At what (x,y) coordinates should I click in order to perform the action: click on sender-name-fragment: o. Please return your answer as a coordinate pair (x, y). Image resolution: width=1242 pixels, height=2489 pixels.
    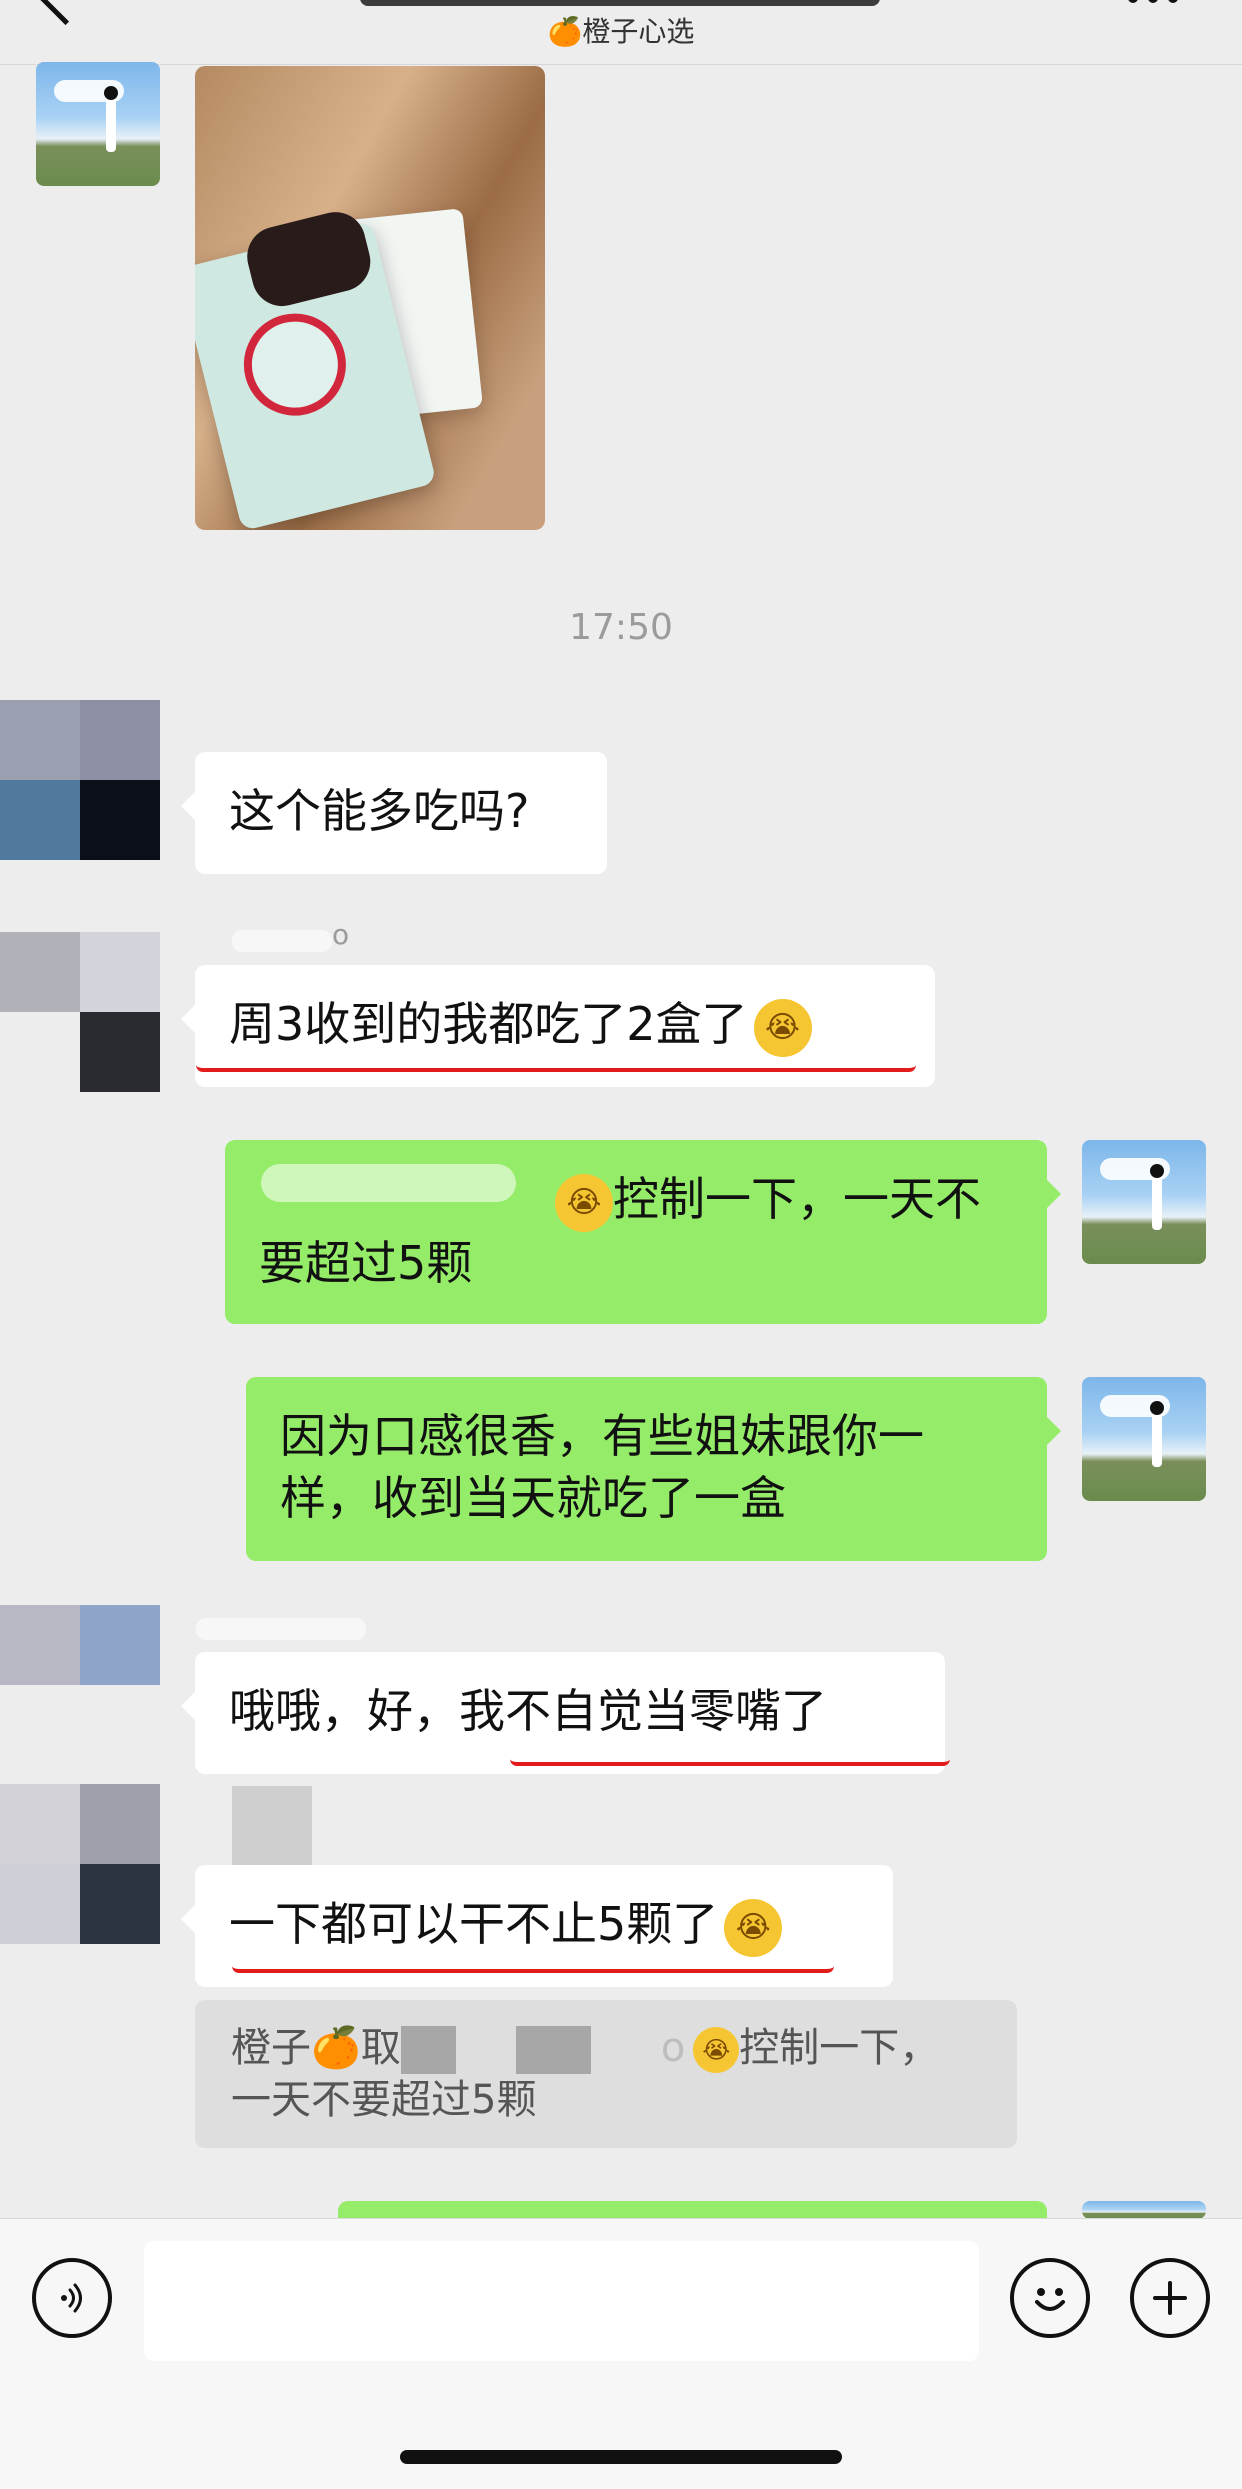
    Looking at the image, I should click on (341, 934).